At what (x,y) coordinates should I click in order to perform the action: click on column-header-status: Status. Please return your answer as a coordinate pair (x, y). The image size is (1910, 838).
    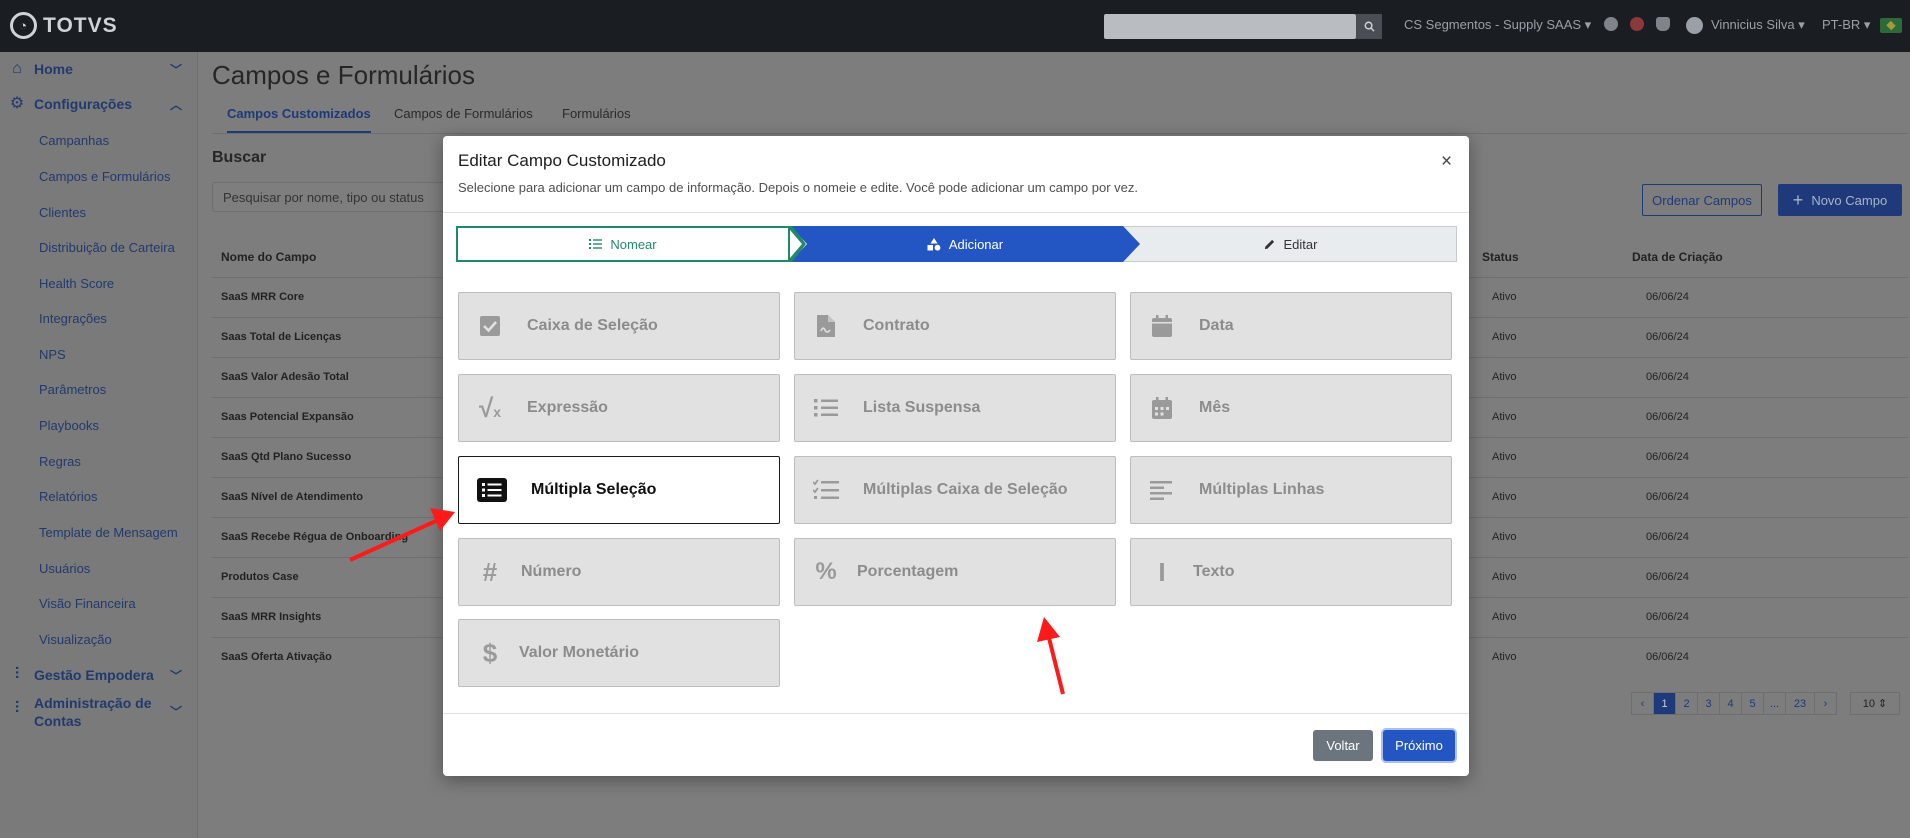
    Looking at the image, I should click on (1500, 257).